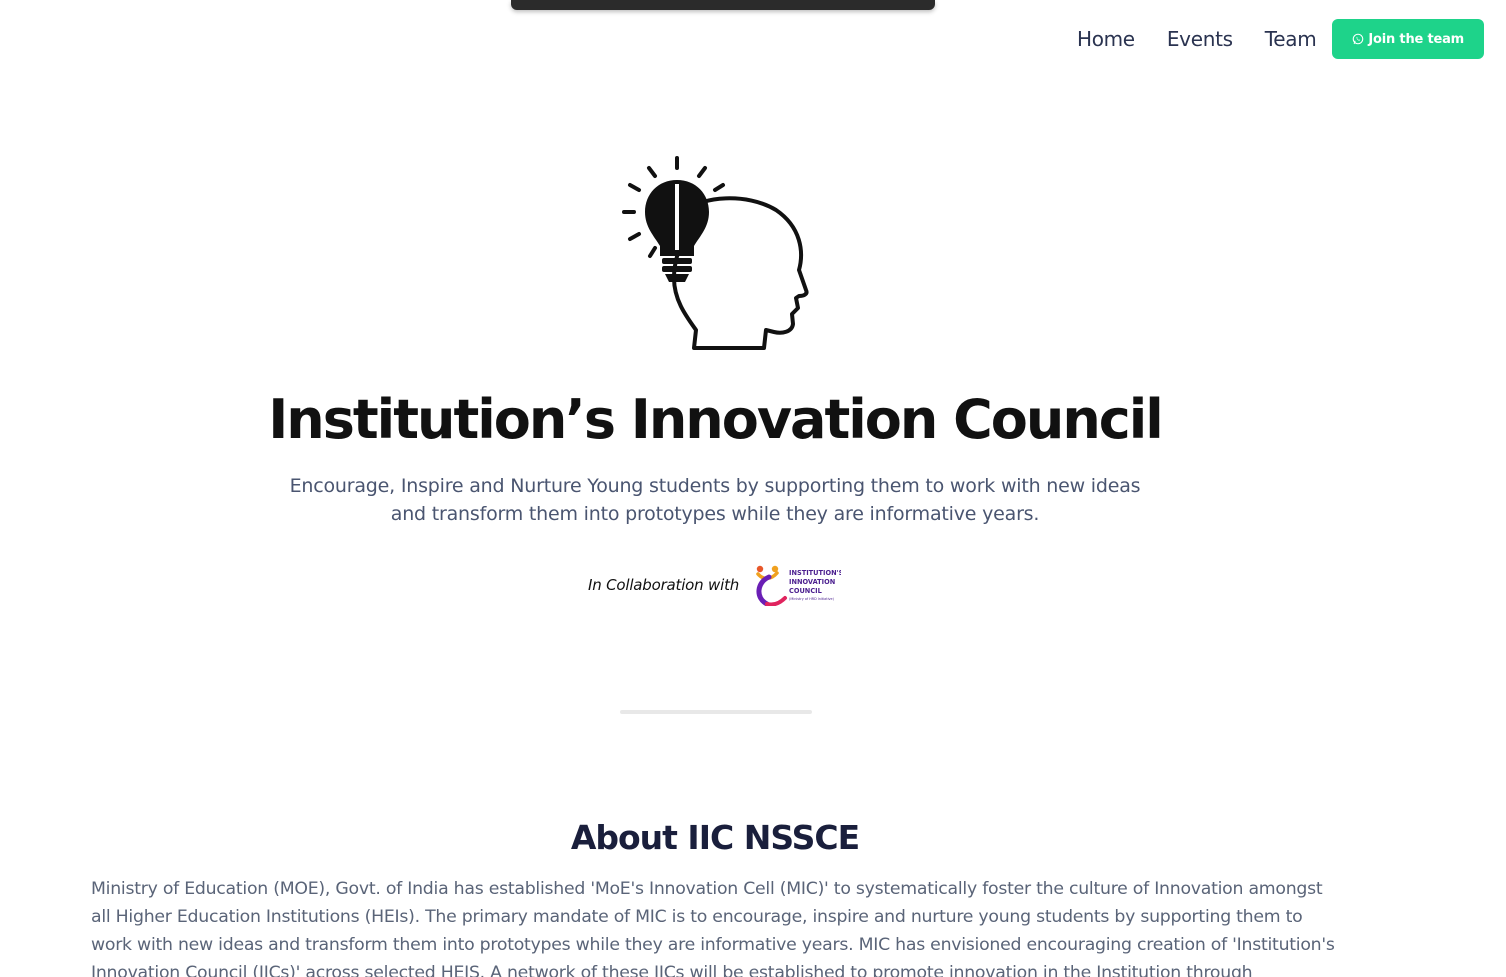 The height and width of the screenshot is (977, 1506). What do you see at coordinates (716, 712) in the screenshot?
I see `section-divider` at bounding box center [716, 712].